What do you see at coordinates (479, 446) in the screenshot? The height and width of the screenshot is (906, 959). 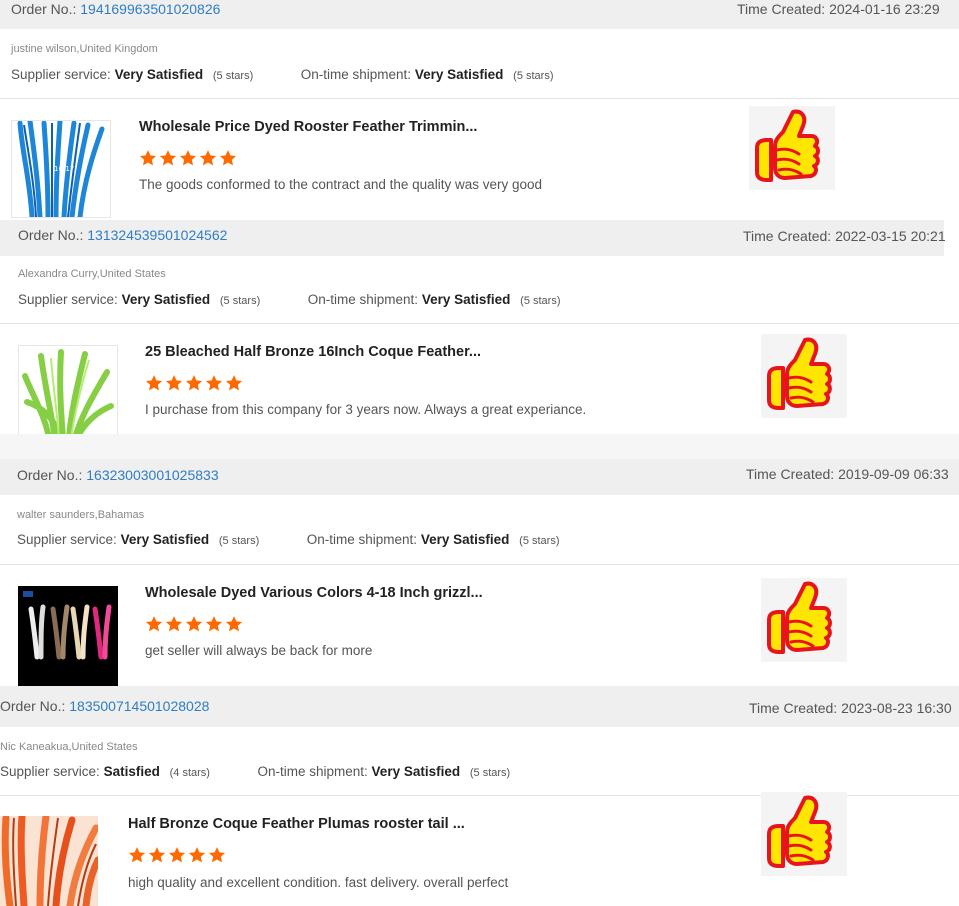 I see `spacer-strip` at bounding box center [479, 446].